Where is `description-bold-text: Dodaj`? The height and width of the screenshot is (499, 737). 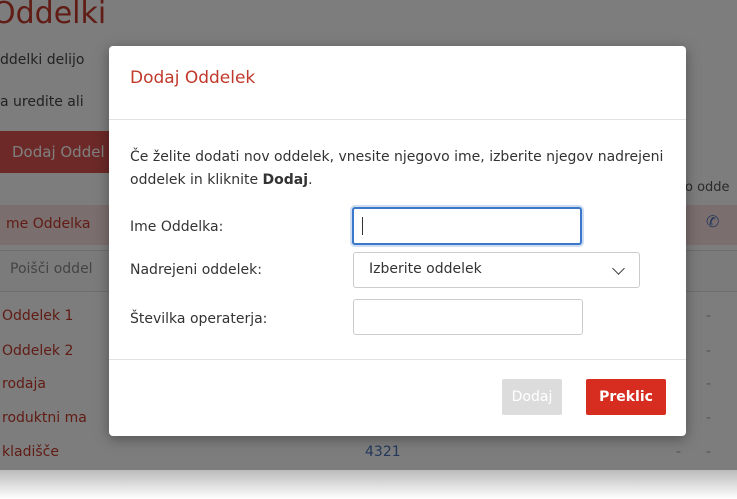 description-bold-text: Dodaj is located at coordinates (285, 180).